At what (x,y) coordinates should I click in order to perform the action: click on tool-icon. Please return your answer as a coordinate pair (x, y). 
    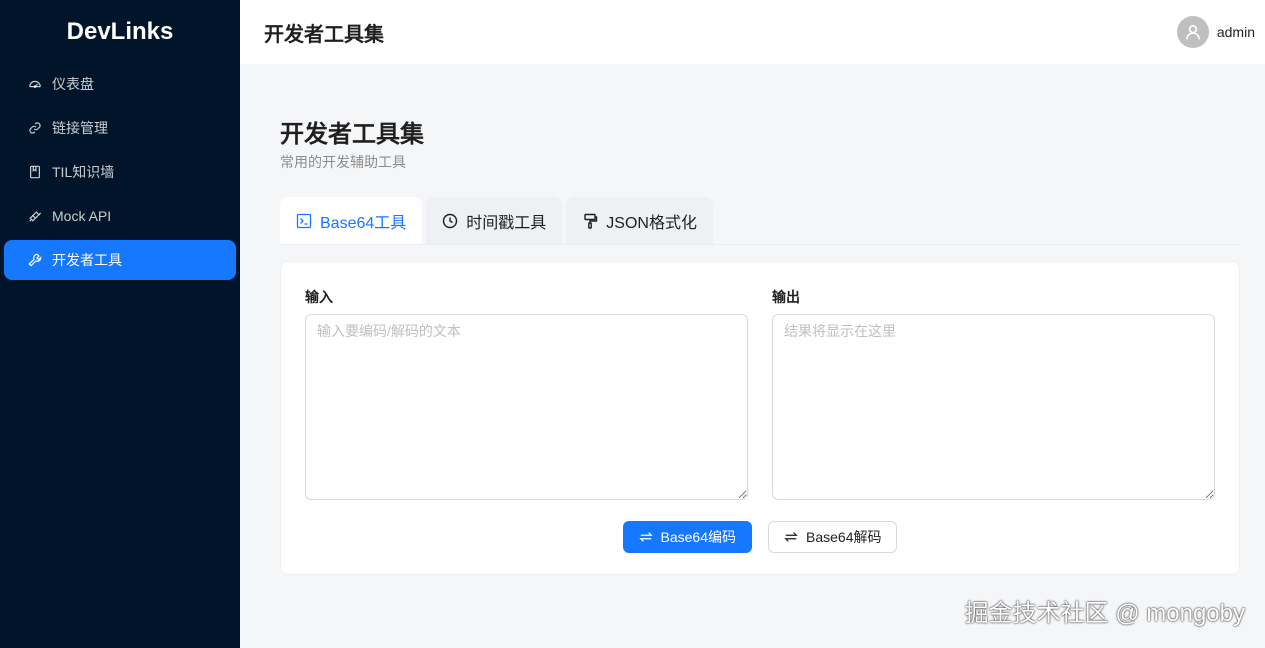
    Looking at the image, I should click on (35, 260).